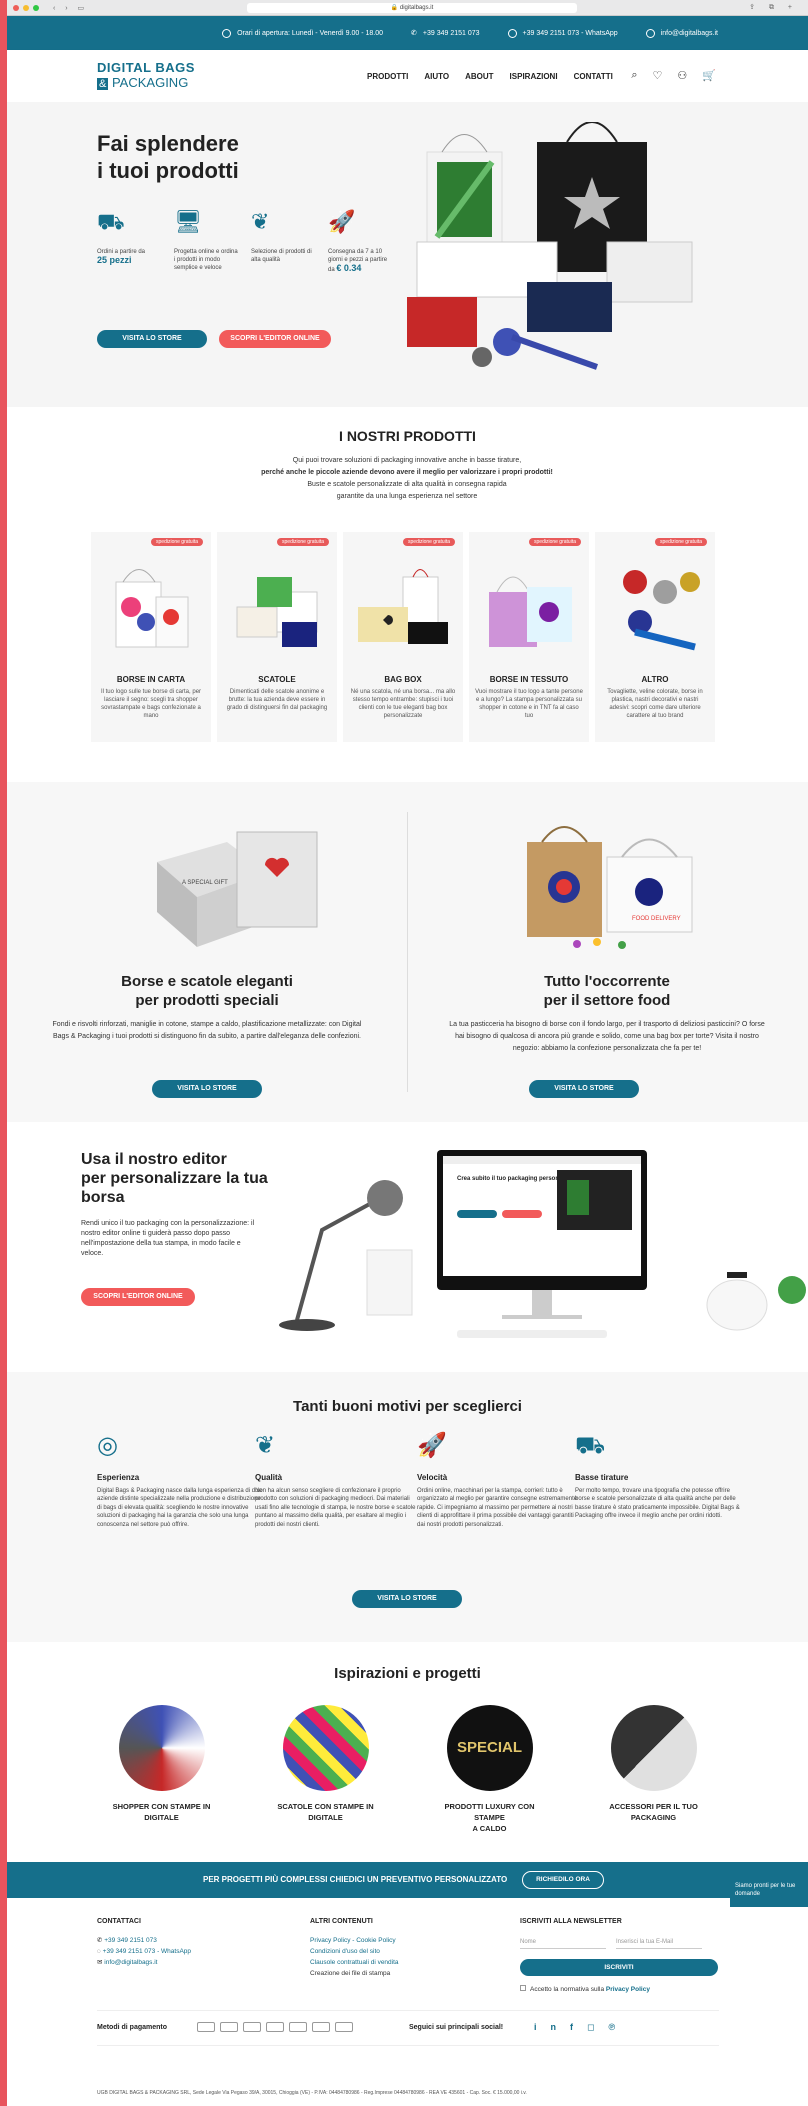 Image resolution: width=808 pixels, height=2106 pixels. I want to click on editor-online-button: SCOPRI L'EDITOR ONLINE, so click(138, 1297).